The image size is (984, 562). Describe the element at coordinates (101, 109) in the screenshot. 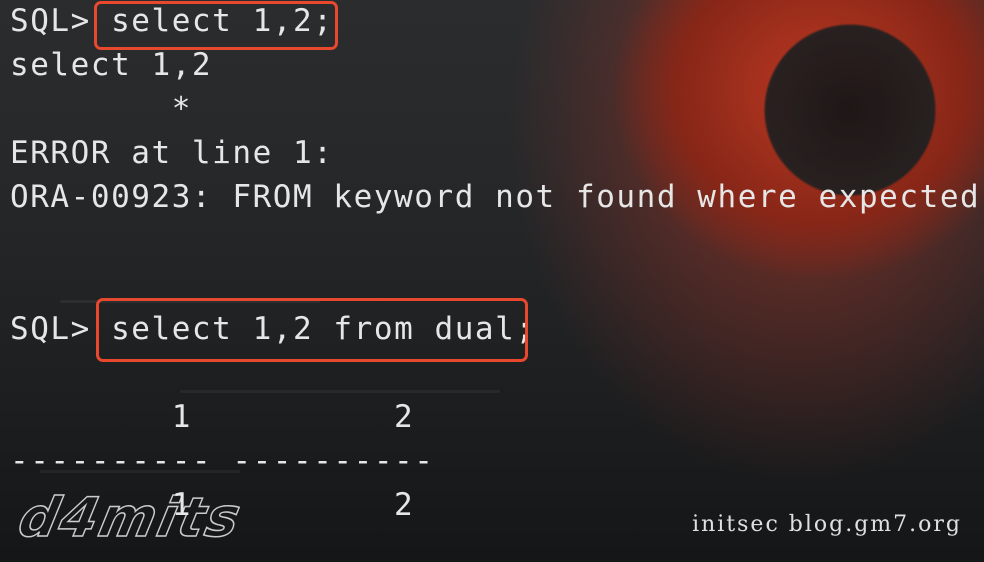

I see `error-marker: *` at that location.